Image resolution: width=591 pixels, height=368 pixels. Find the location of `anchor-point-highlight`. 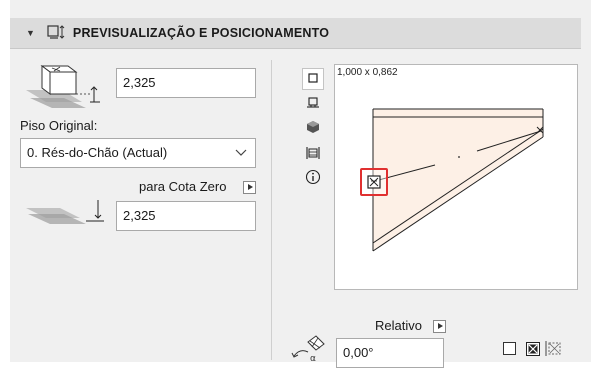

anchor-point-highlight is located at coordinates (374, 182).